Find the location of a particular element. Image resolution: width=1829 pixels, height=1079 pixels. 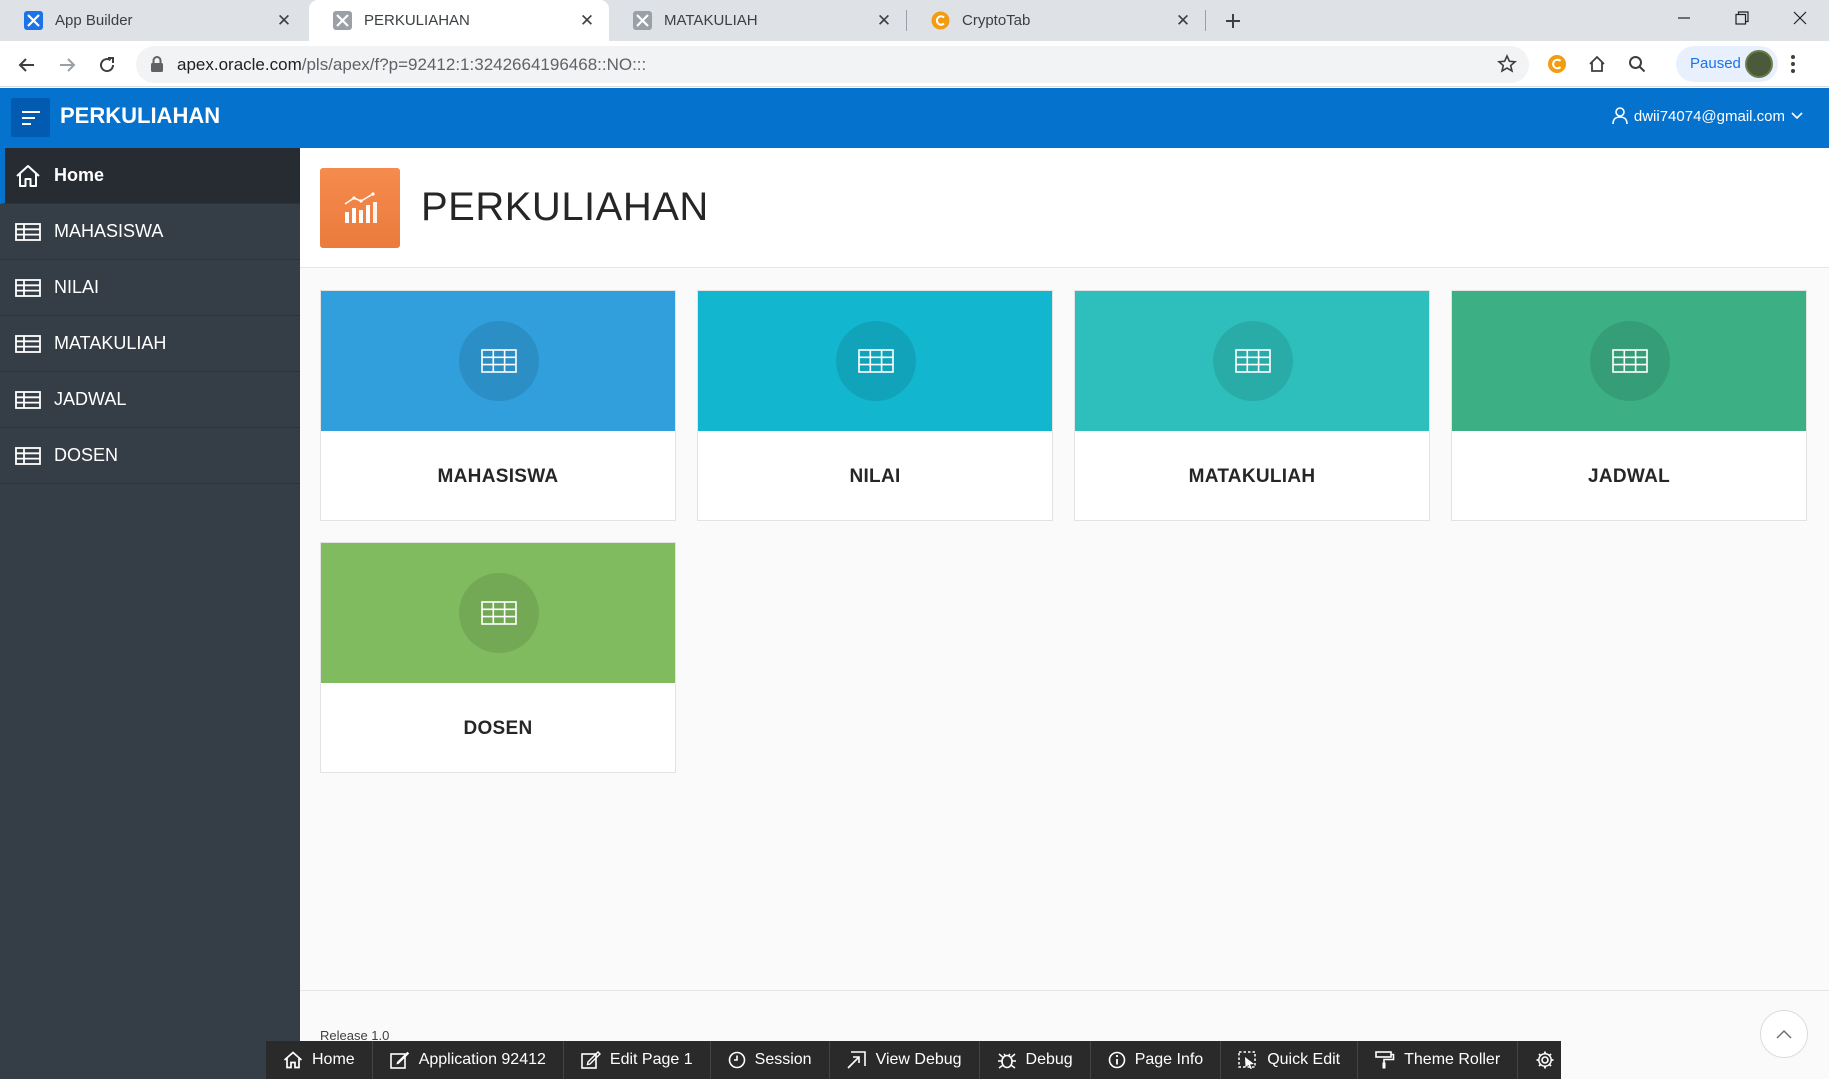

forward-button is located at coordinates (67, 65).